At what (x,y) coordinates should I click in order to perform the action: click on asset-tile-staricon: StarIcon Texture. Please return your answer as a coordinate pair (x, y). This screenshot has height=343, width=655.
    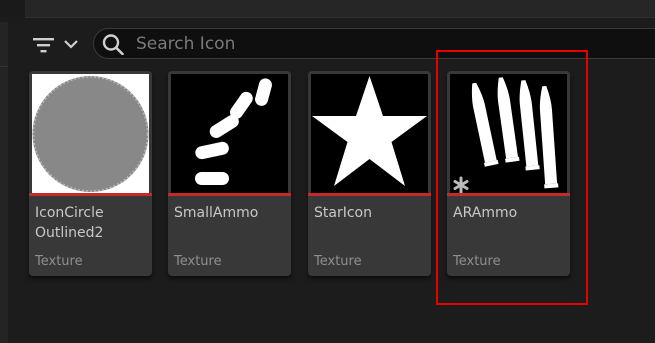
    Looking at the image, I should click on (369, 173).